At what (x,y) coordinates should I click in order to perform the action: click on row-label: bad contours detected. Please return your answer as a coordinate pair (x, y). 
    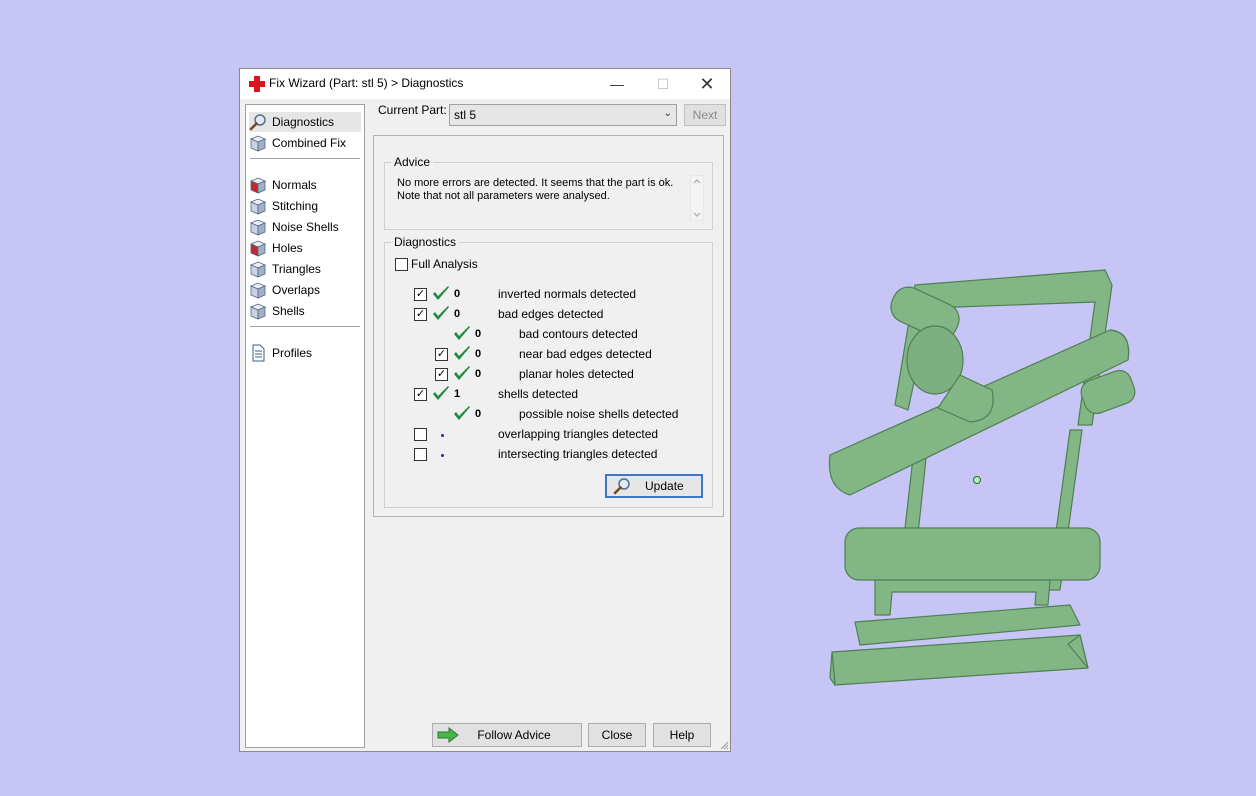
    Looking at the image, I should click on (578, 334).